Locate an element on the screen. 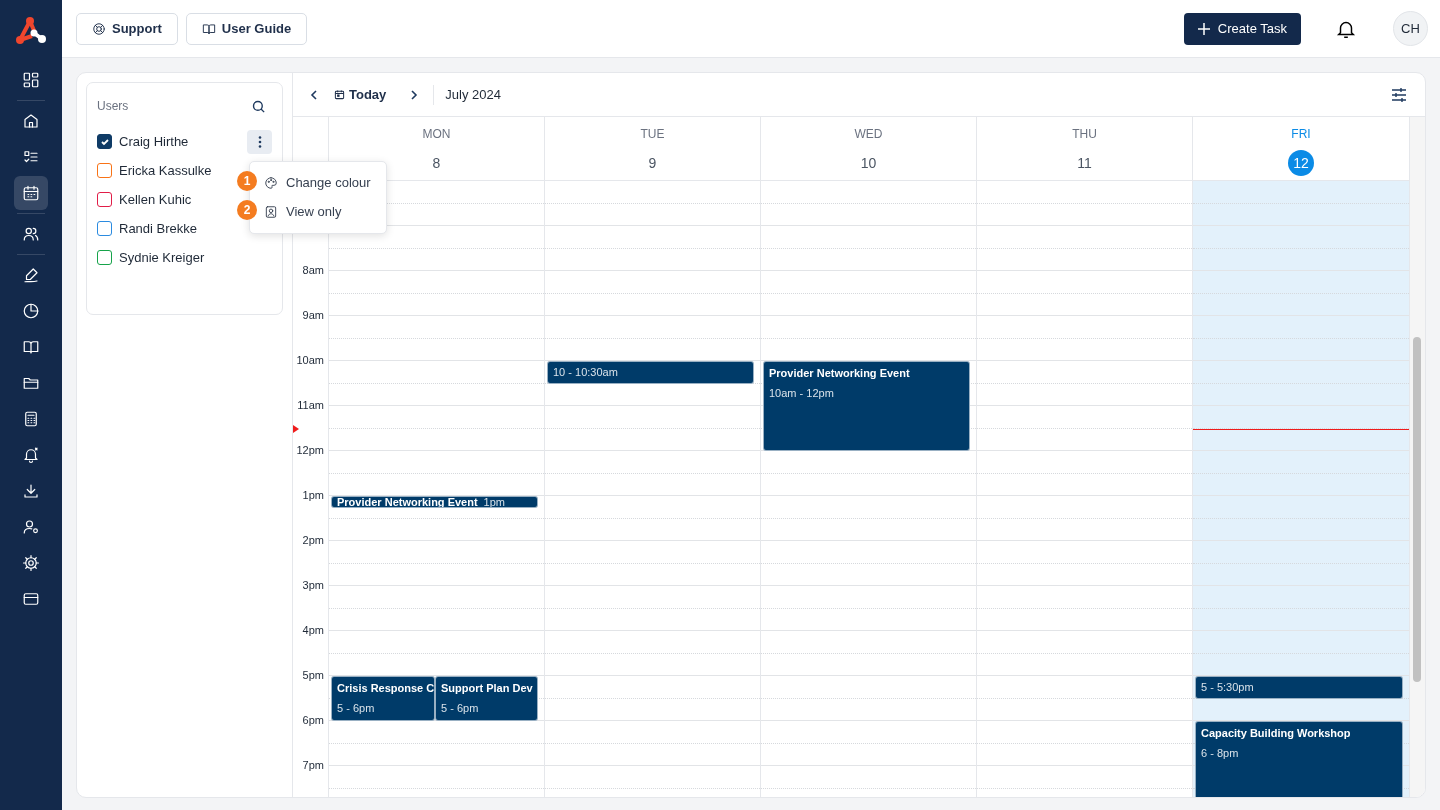 The height and width of the screenshot is (810, 1440). month-label: July 2024 is located at coordinates (473, 94).